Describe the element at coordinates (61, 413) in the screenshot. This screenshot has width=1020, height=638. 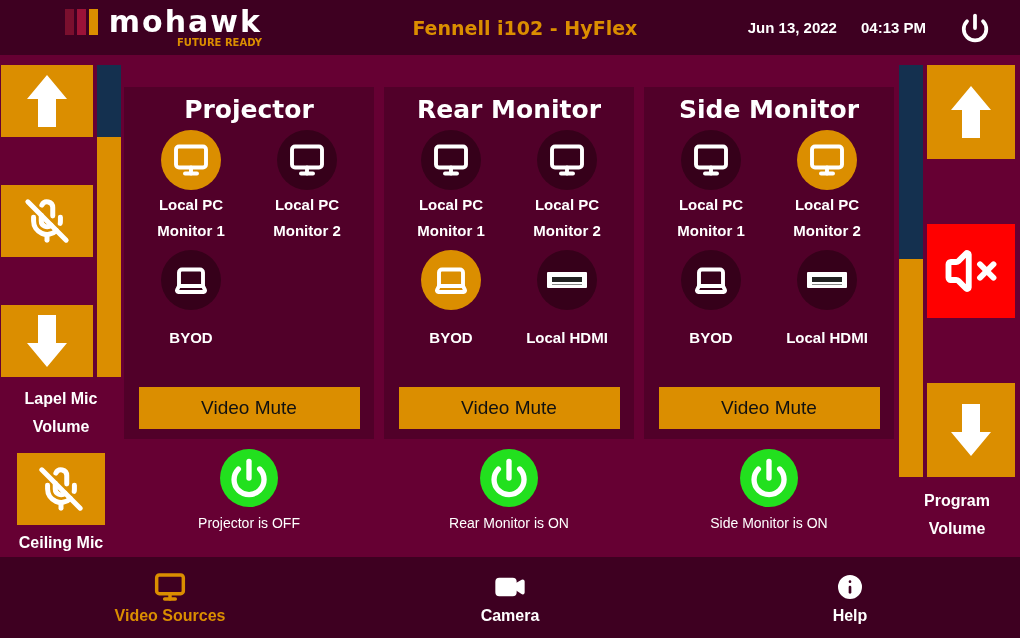
I see `lapel-mic-label: Lapel Mic Volume` at that location.